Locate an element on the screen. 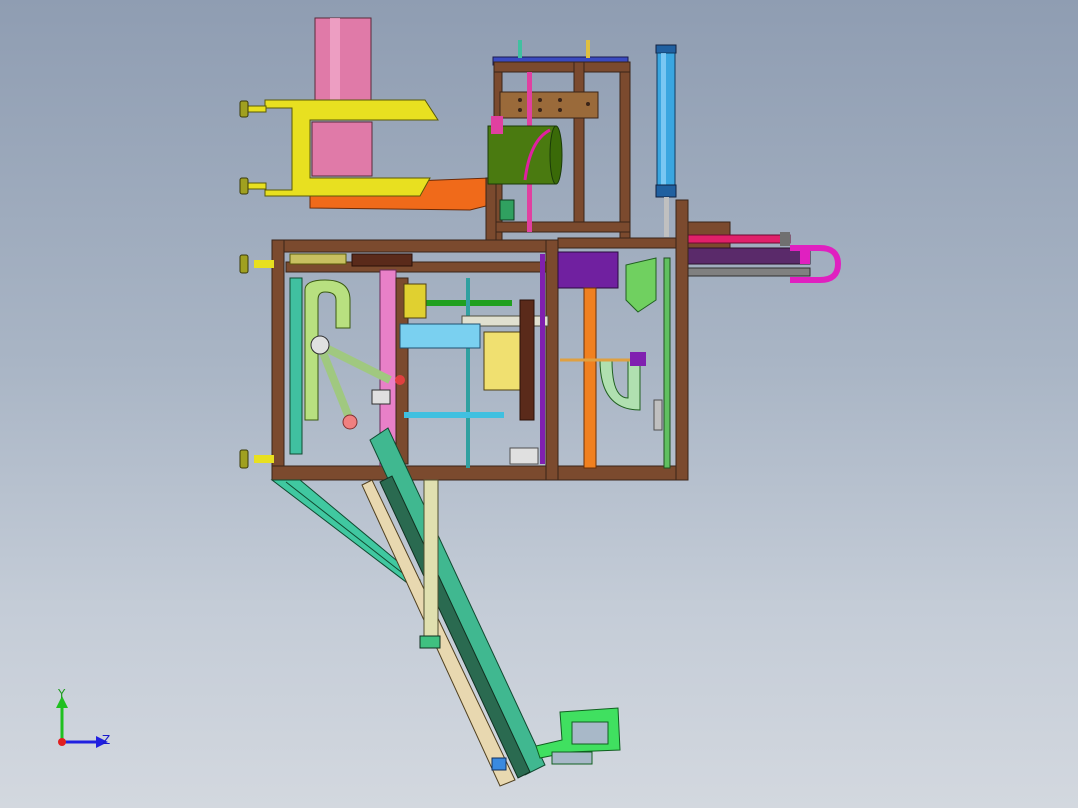 The image size is (1078, 808). right-section is located at coordinates (614, 360).